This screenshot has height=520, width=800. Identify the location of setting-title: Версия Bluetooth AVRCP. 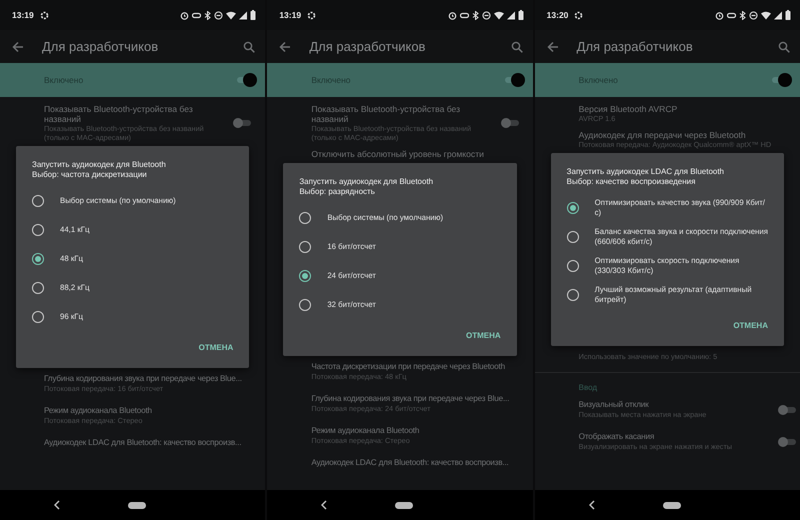
(628, 109).